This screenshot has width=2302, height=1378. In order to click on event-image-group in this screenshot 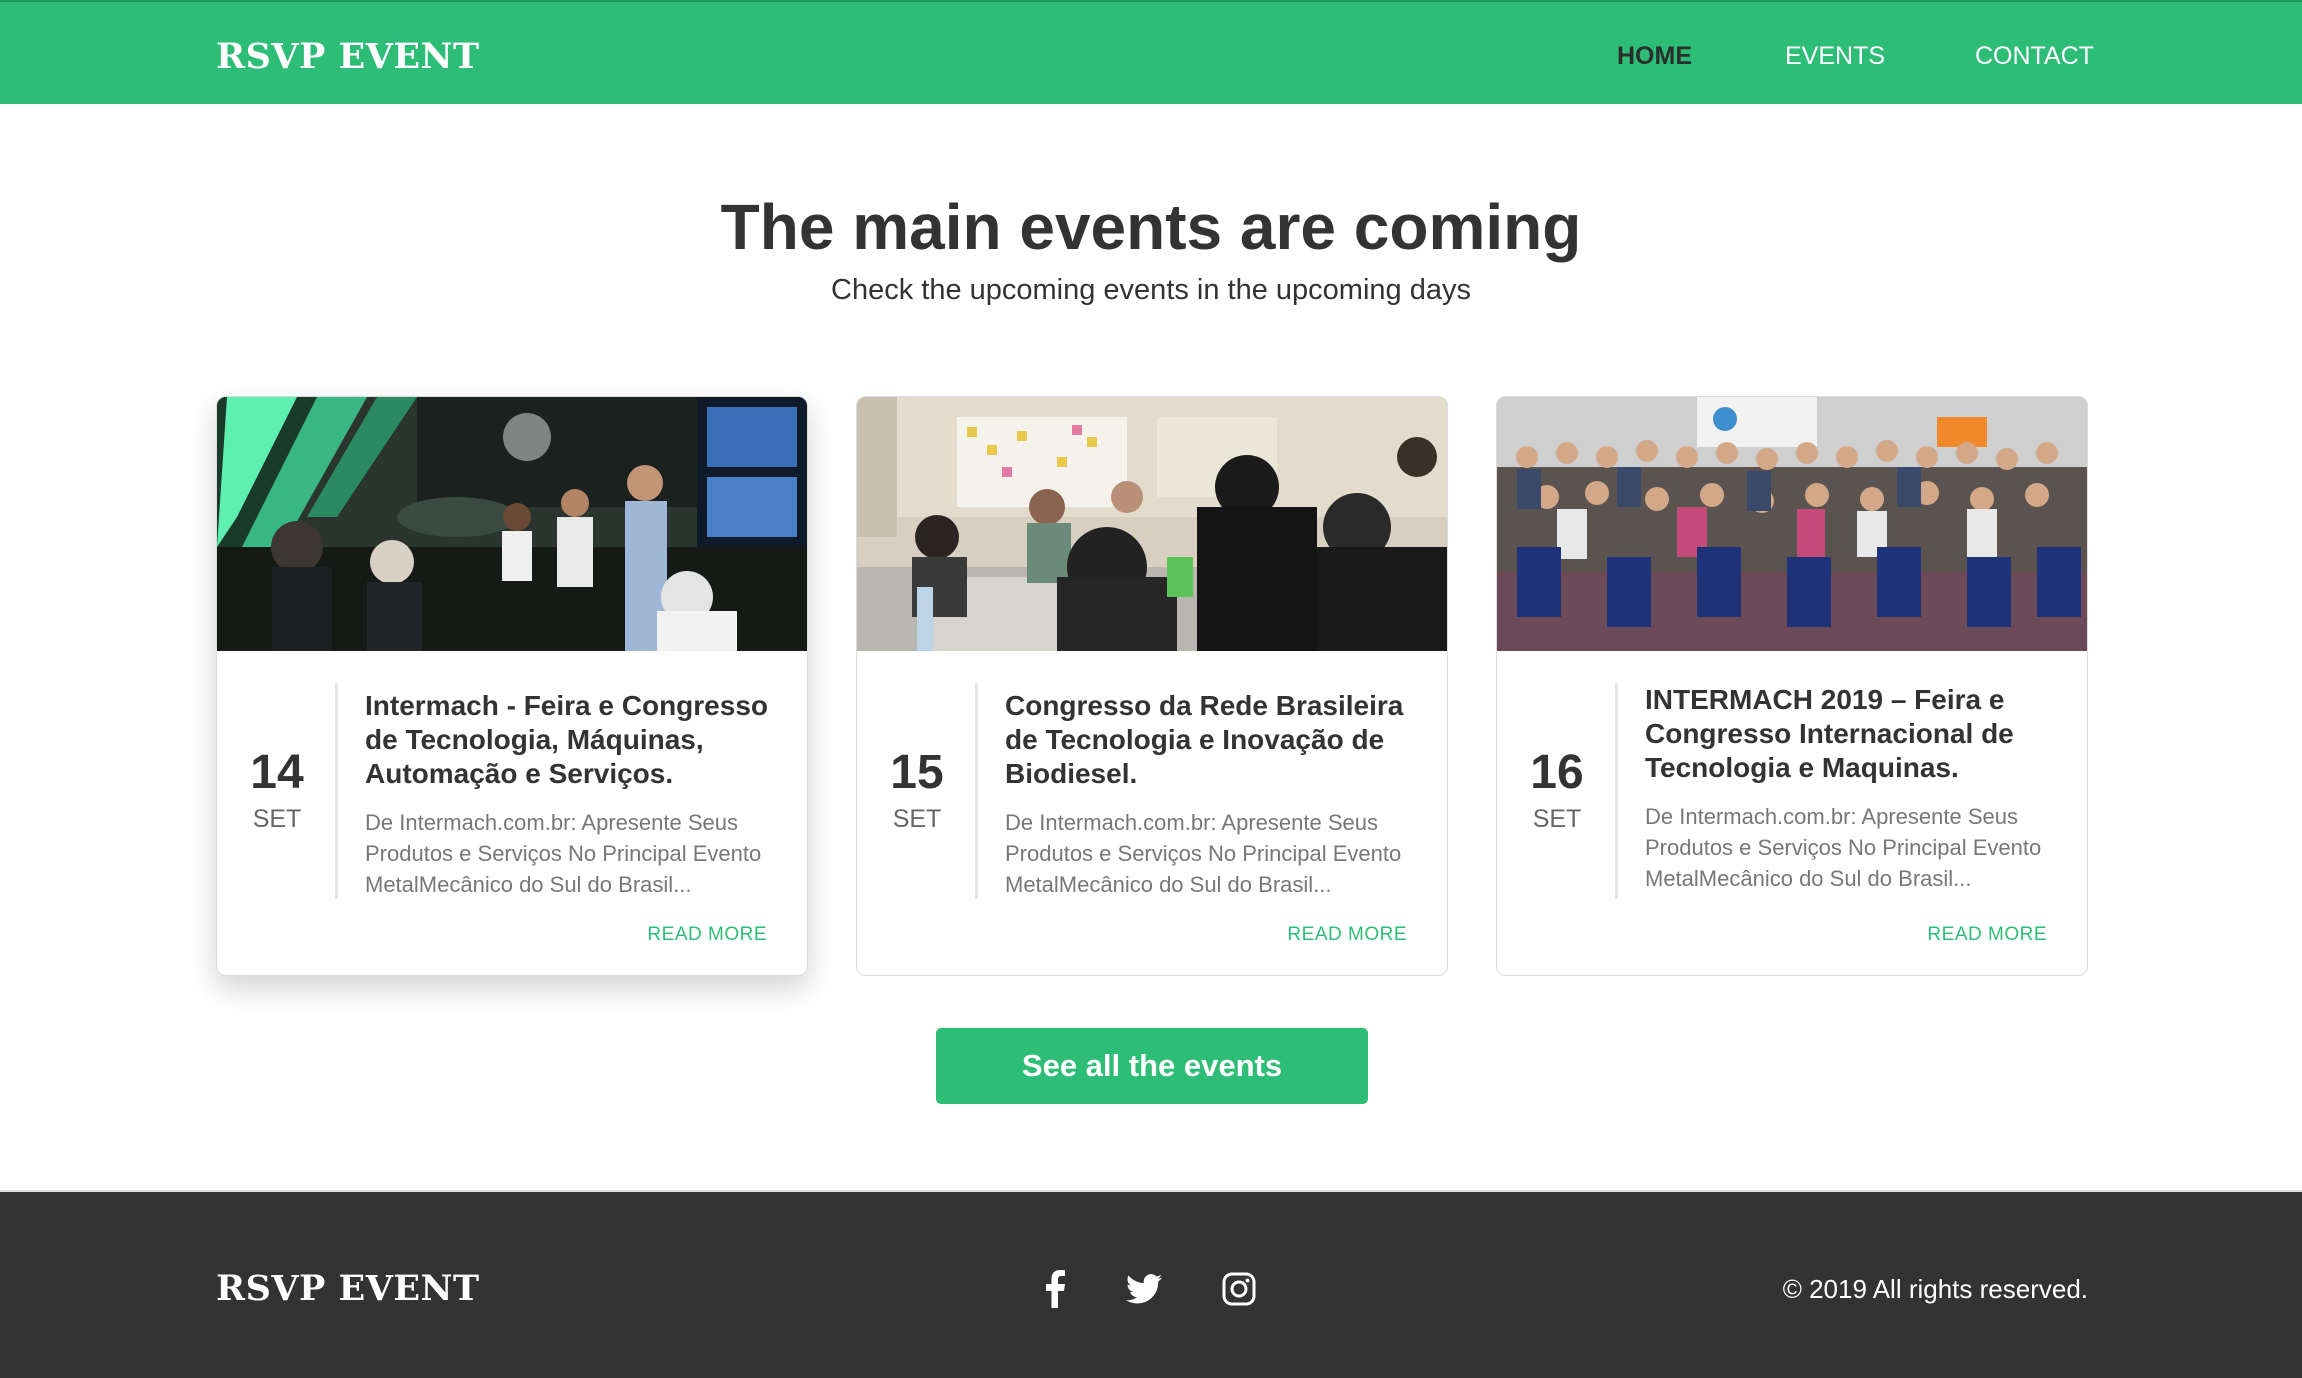, I will do `click(1792, 524)`.